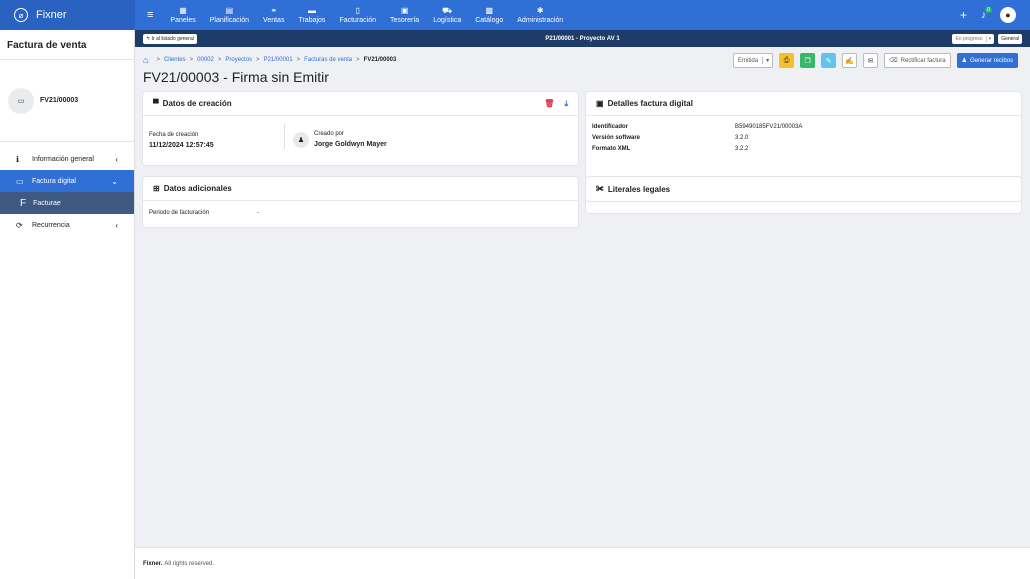 The width and height of the screenshot is (1030, 579). Describe the element at coordinates (67, 15) in the screenshot. I see `brand: ⌀ Fixner` at that location.